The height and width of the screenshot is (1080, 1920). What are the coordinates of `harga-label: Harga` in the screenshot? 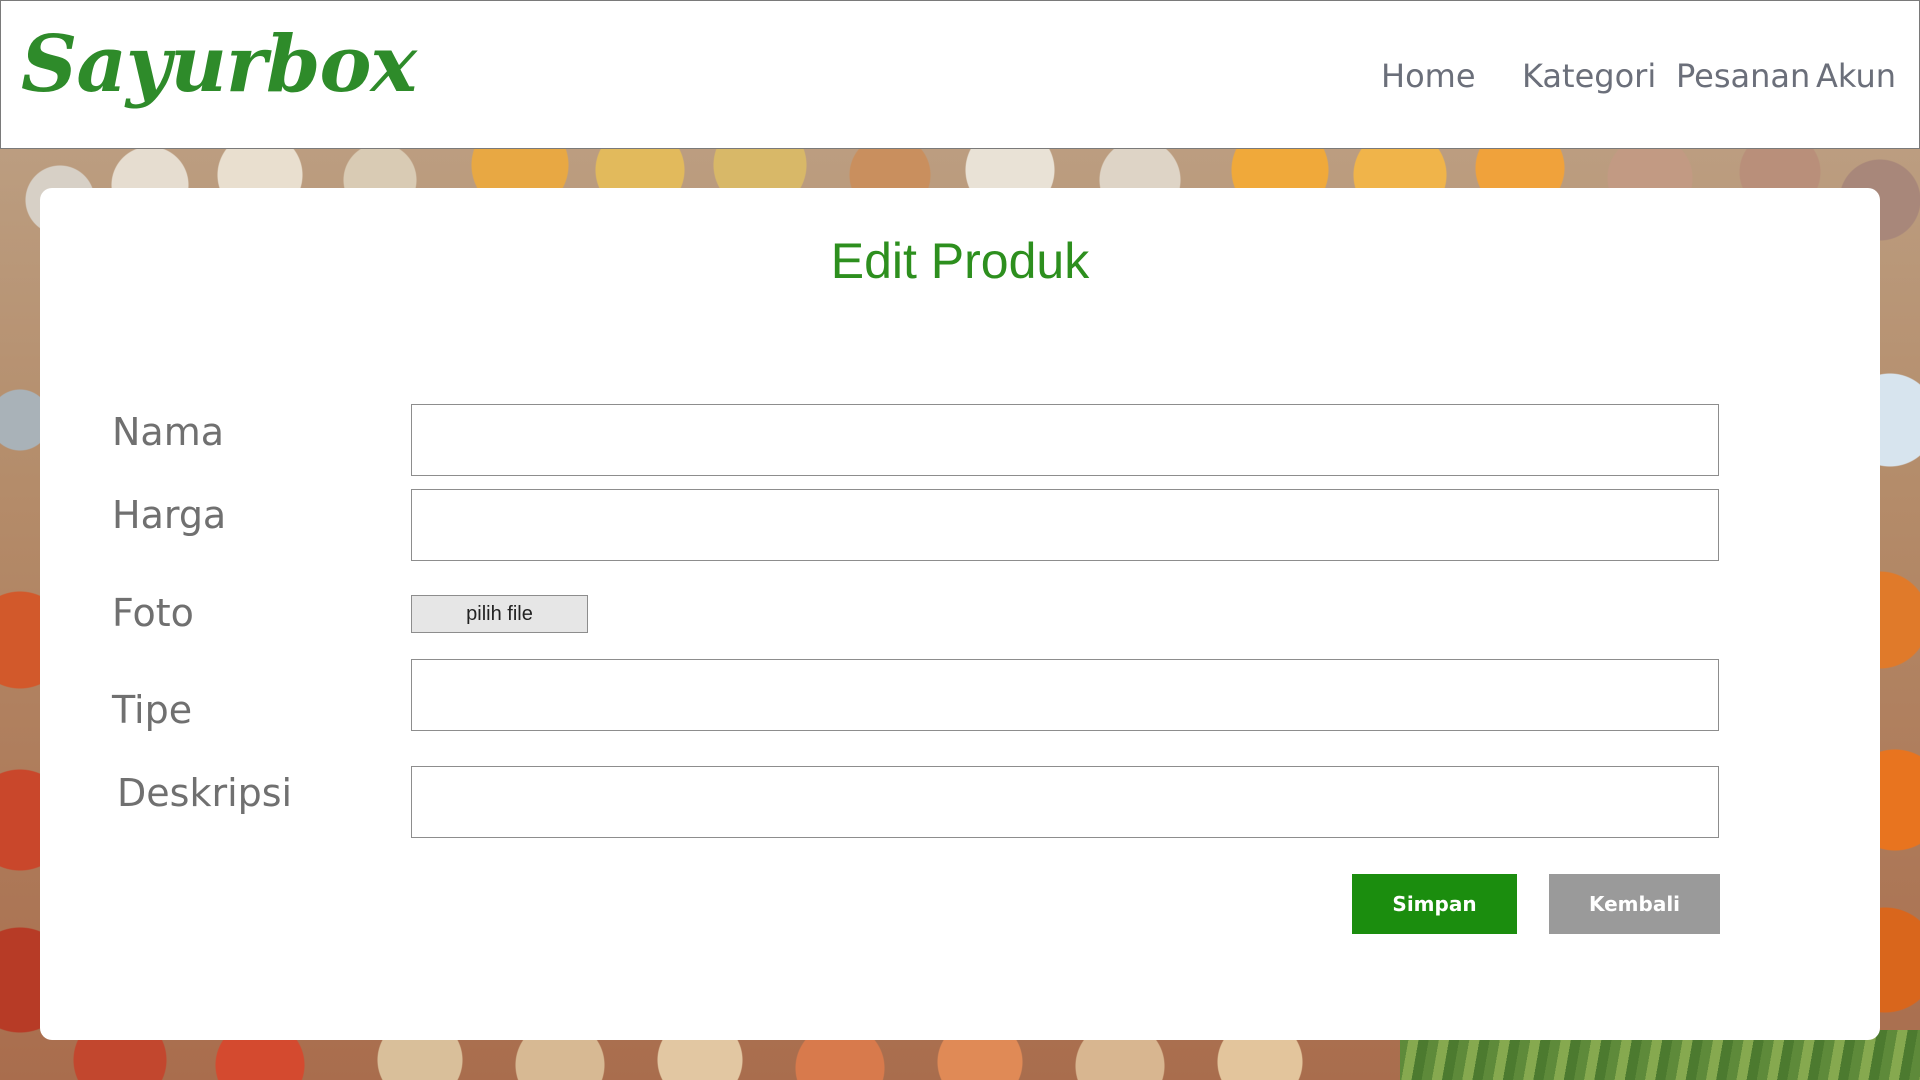 It's located at (169, 515).